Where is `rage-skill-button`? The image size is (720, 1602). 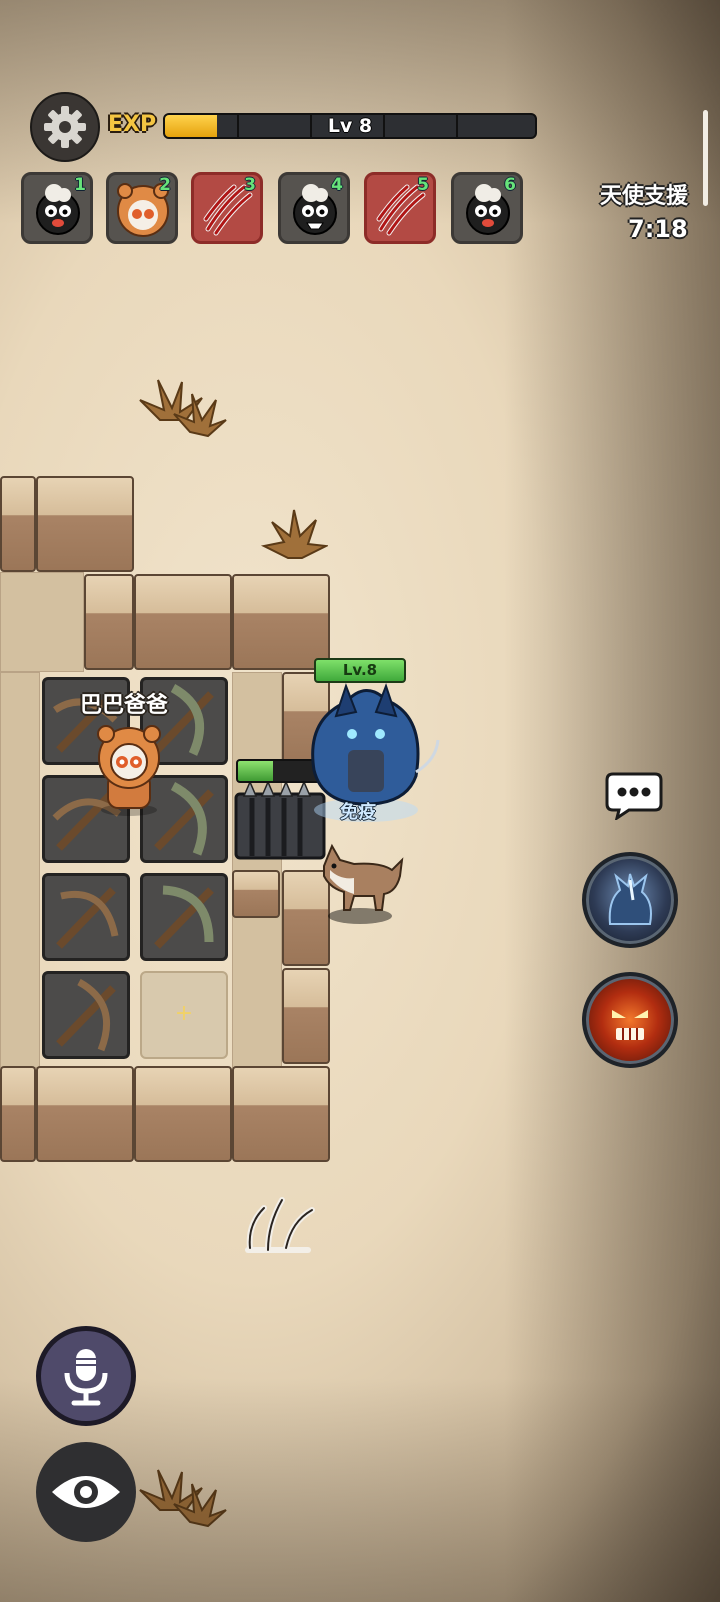
rage-skill-button is located at coordinates (630, 1020).